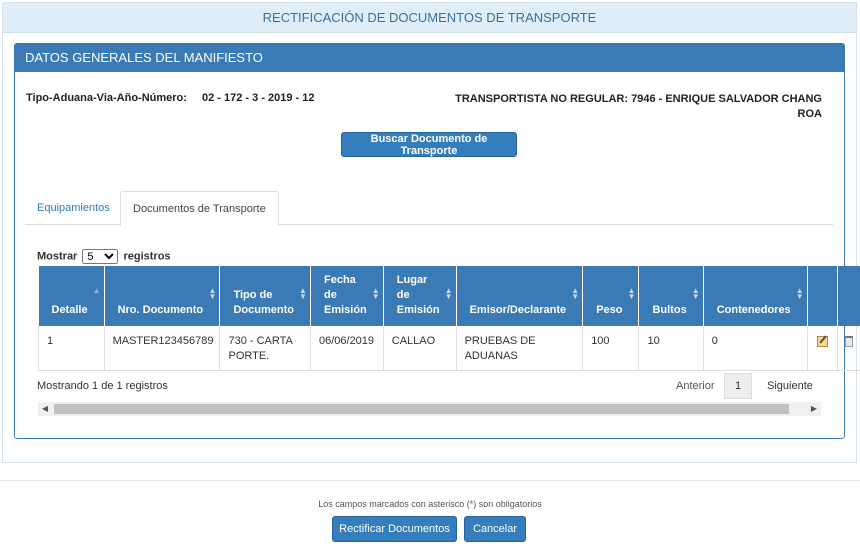  What do you see at coordinates (822, 341) in the screenshot?
I see `edit-icon` at bounding box center [822, 341].